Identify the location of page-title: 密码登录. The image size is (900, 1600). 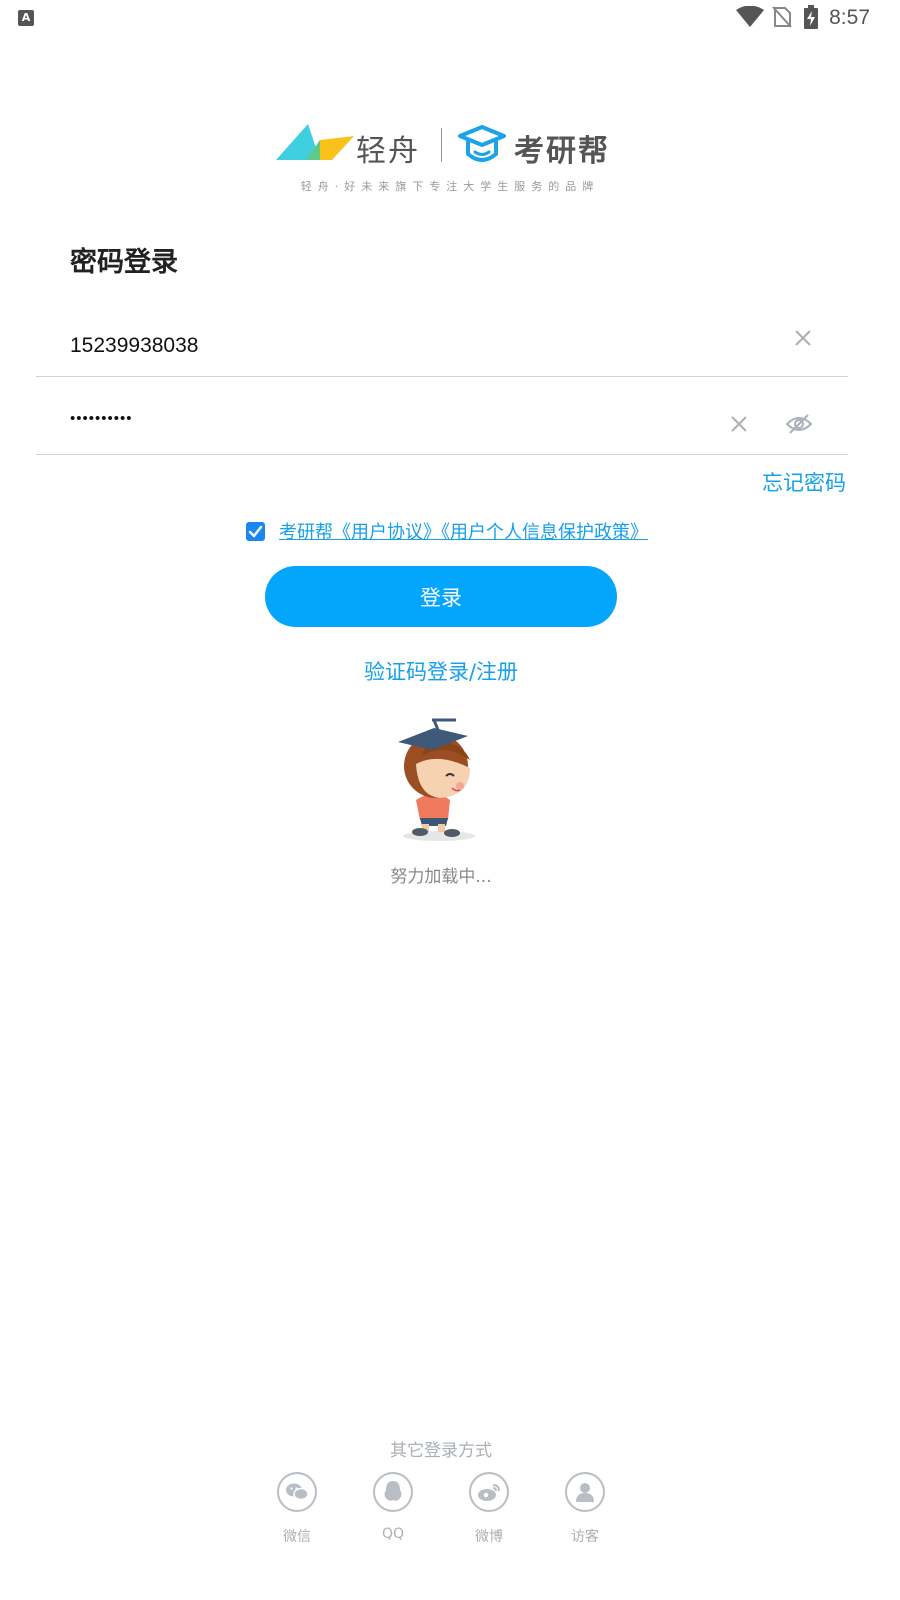
(124, 262).